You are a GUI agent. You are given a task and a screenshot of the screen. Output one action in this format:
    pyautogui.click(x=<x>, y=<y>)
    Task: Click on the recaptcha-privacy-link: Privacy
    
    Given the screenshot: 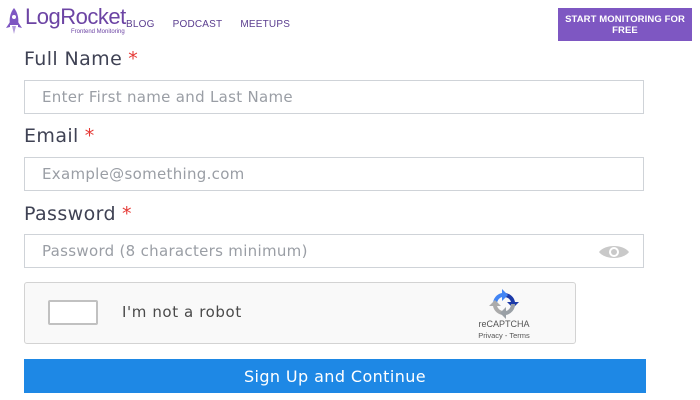 What is the action you would take?
    pyautogui.click(x=490, y=335)
    